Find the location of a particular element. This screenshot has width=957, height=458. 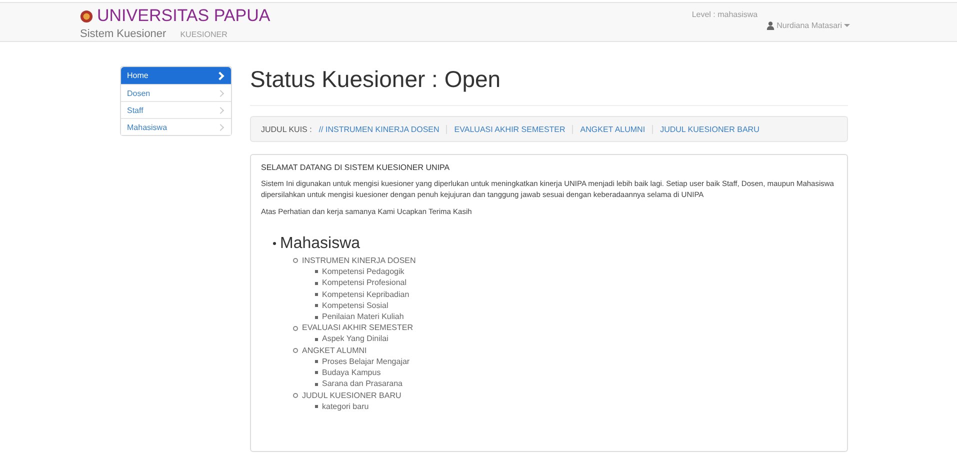

subcategory-link: Penilaian Materi Kuliah is located at coordinates (576, 316).